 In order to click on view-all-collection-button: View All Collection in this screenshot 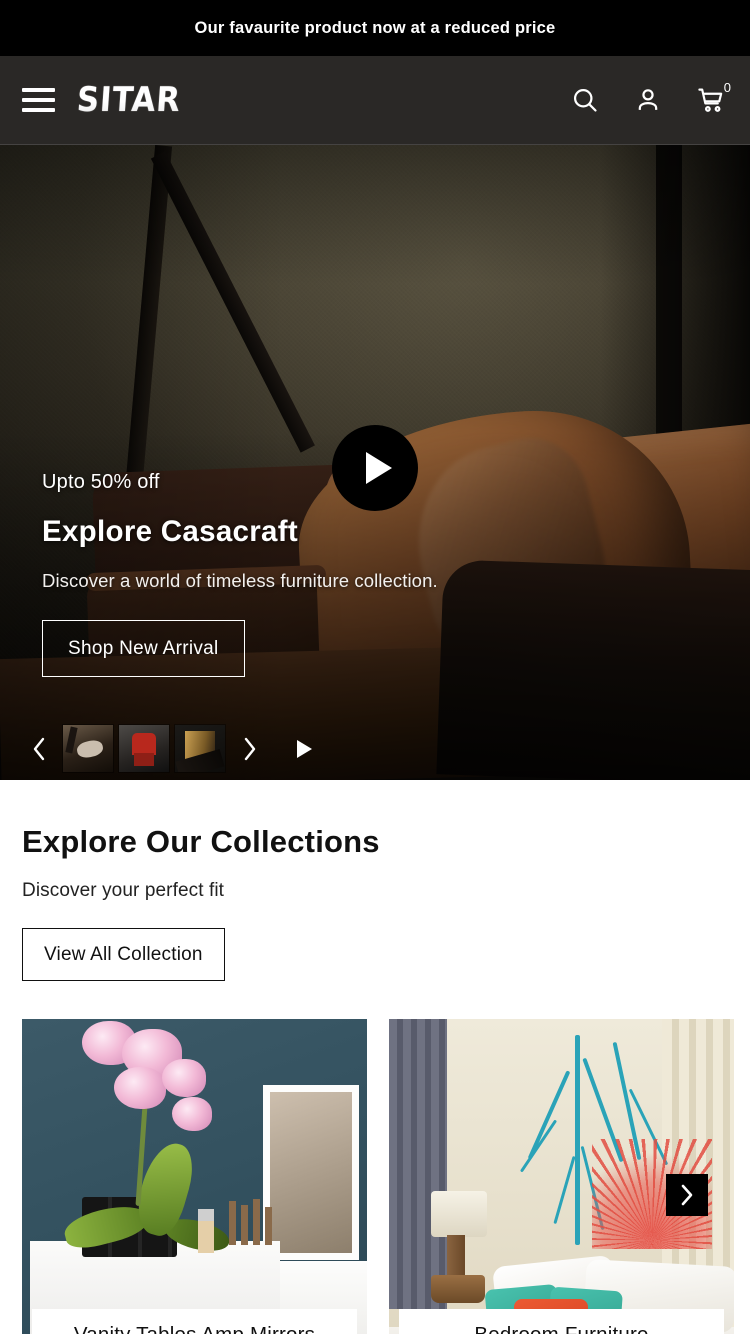, I will do `click(123, 954)`.